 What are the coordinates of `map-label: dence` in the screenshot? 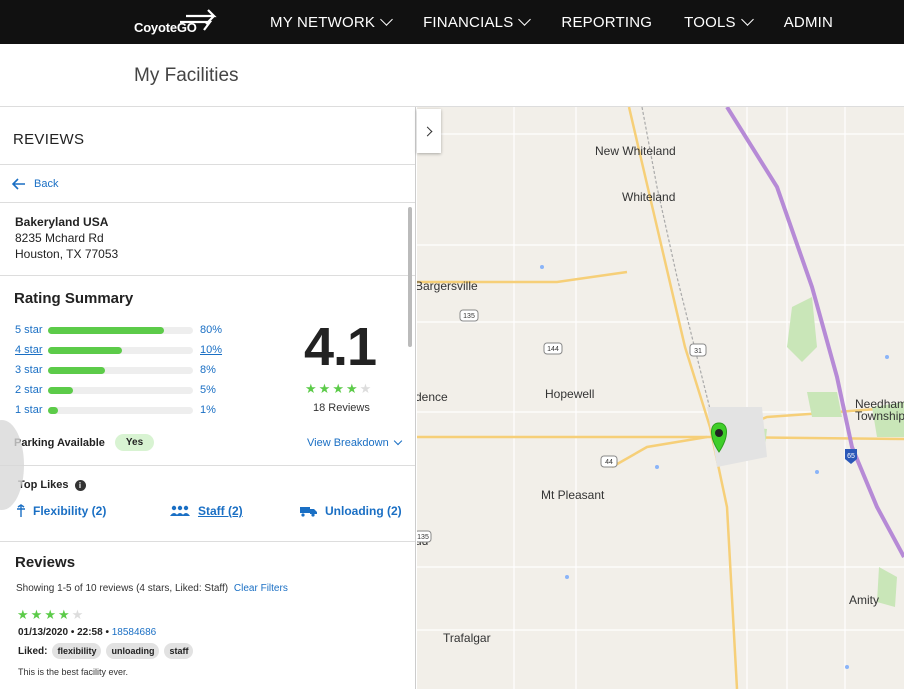 It's located at (432, 397).